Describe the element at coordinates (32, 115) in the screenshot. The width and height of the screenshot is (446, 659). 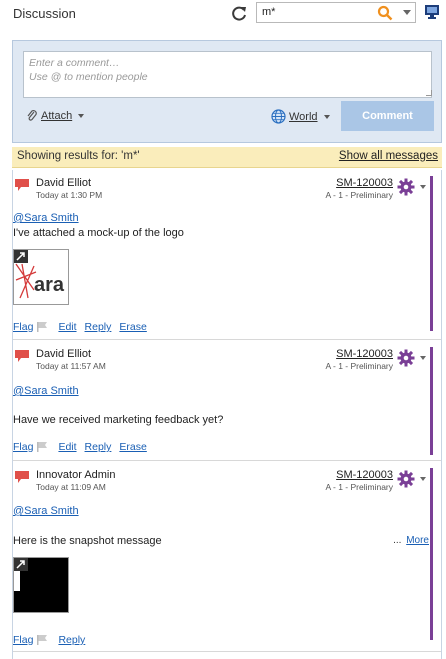
I see `paperclip-icon` at that location.